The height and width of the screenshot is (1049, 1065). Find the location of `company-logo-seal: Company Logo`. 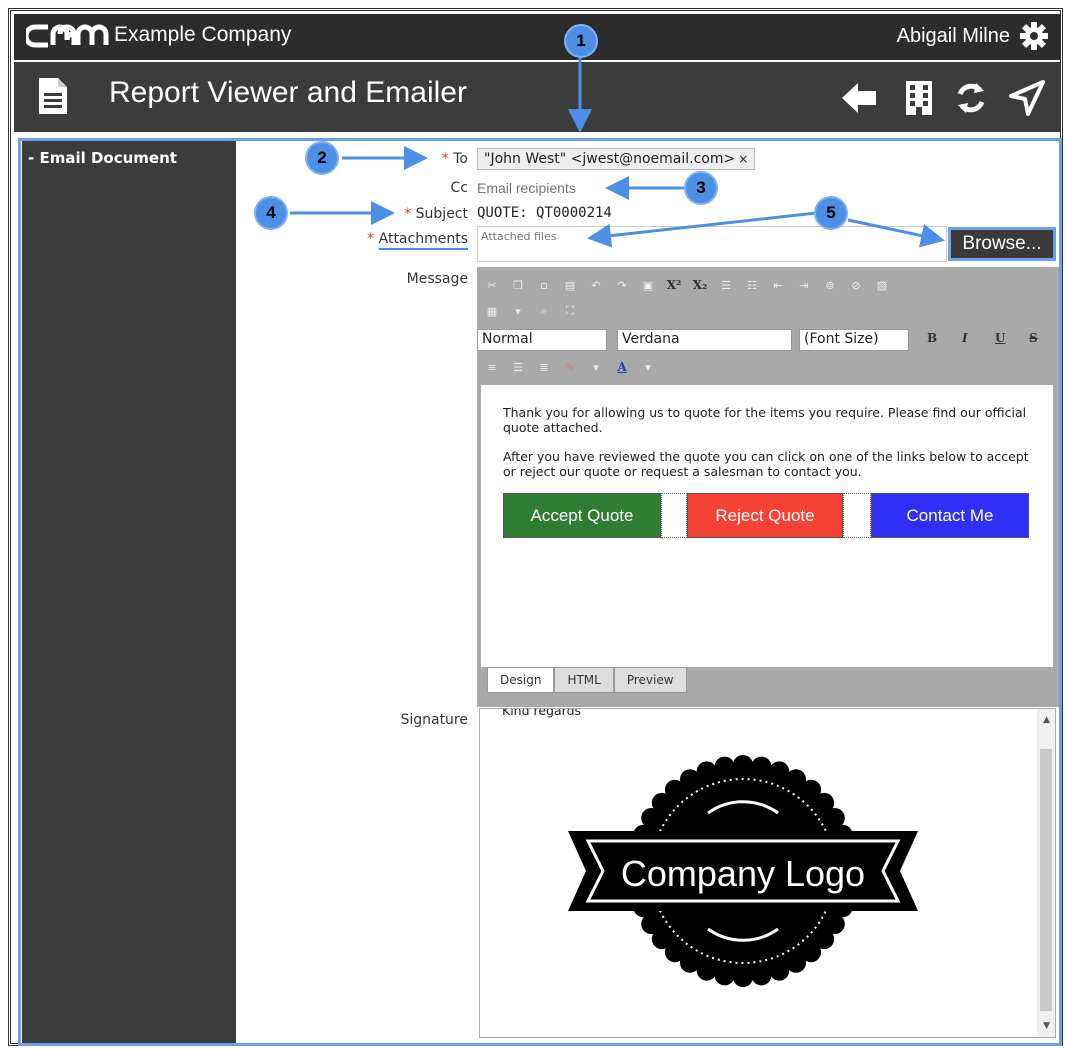

company-logo-seal: Company Logo is located at coordinates (743, 871).